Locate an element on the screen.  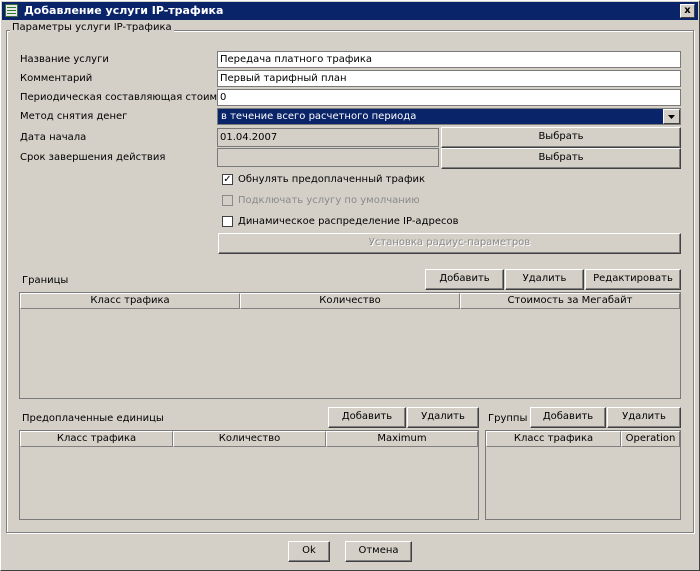
start-date-input: 01.04.2007 is located at coordinates (328, 137).